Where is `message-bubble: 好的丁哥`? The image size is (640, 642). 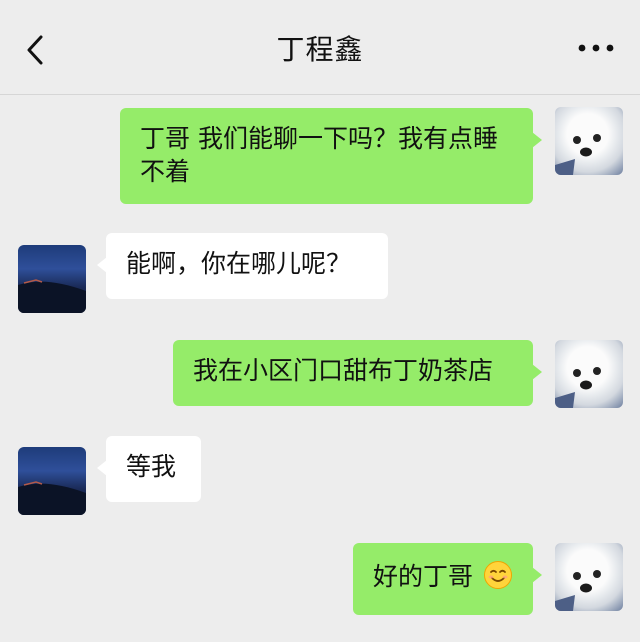 message-bubble: 好的丁哥 is located at coordinates (447, 579).